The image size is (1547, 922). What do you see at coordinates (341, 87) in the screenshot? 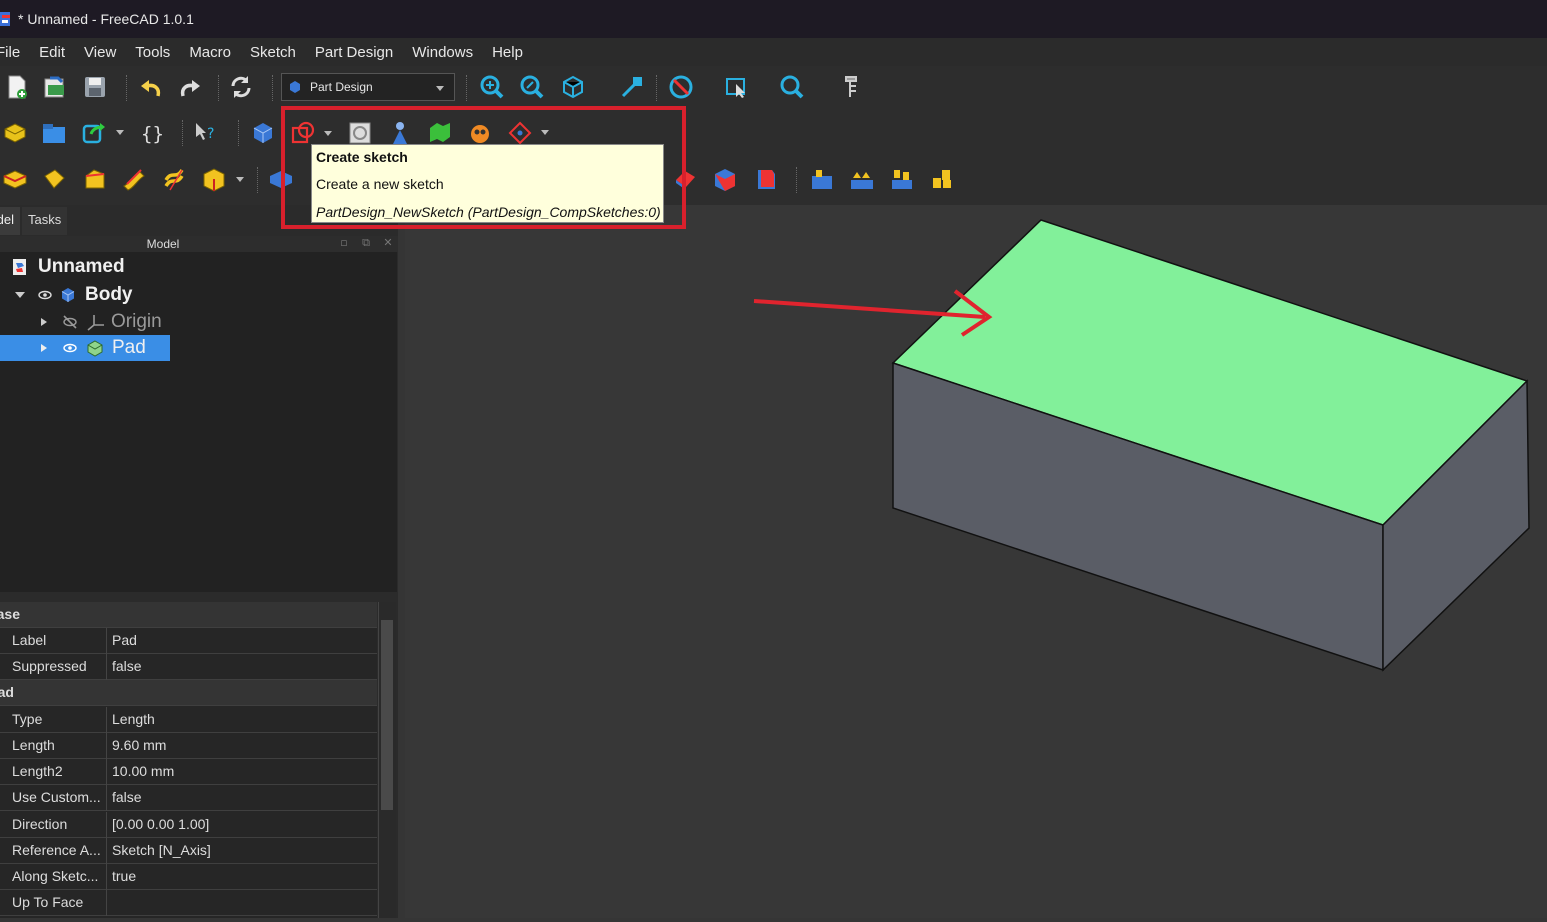
I see `workbench-selector-label: Part Design` at bounding box center [341, 87].